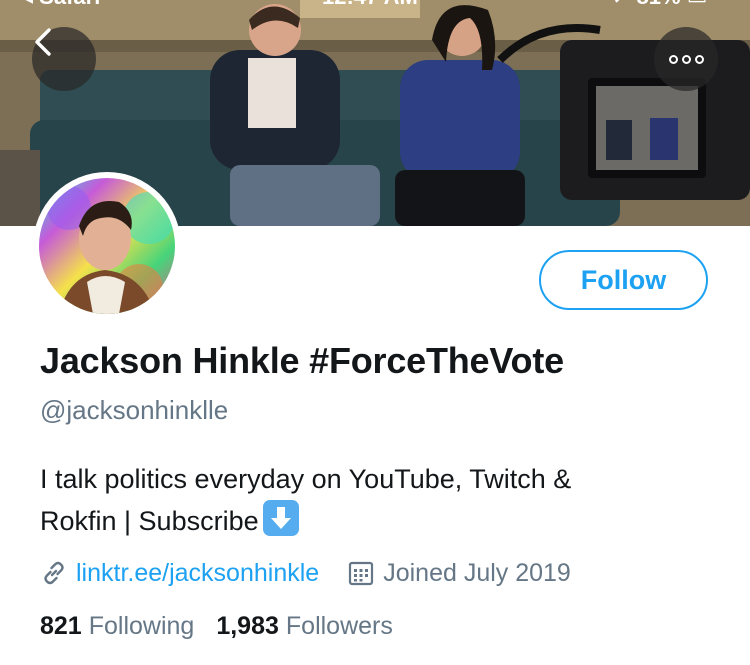  What do you see at coordinates (302, 360) in the screenshot?
I see `display-name: Jackson Hinkle #ForceTheVote` at bounding box center [302, 360].